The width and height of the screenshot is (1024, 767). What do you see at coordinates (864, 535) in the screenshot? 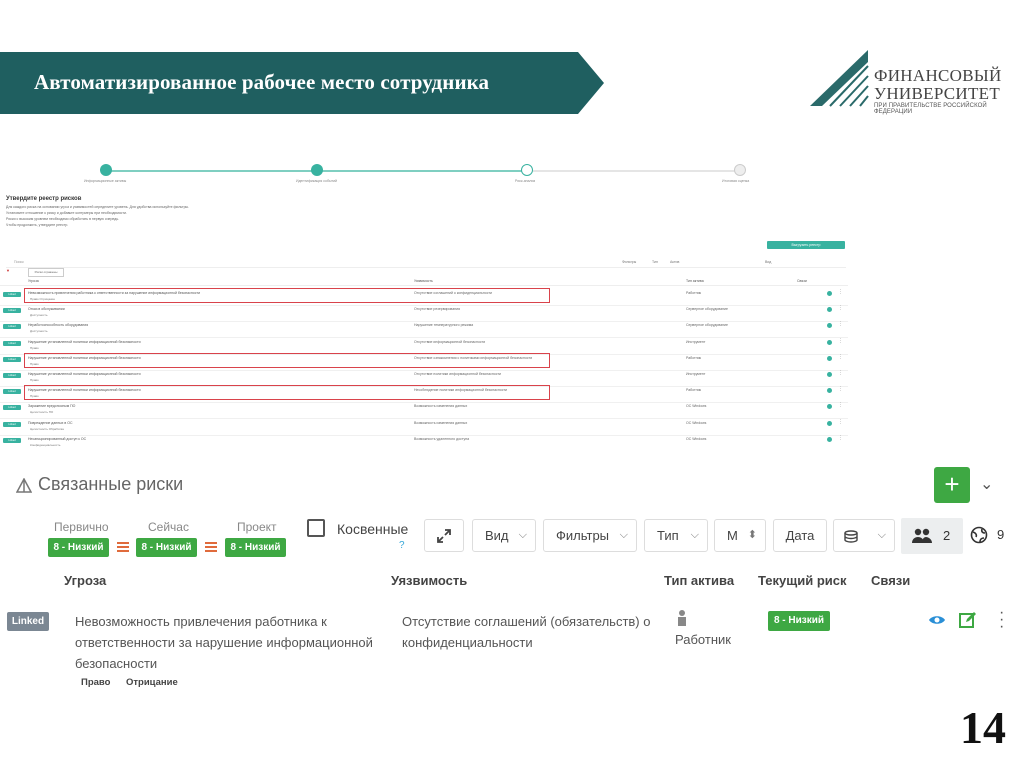
I see `database-dropdown: ⌵` at bounding box center [864, 535].